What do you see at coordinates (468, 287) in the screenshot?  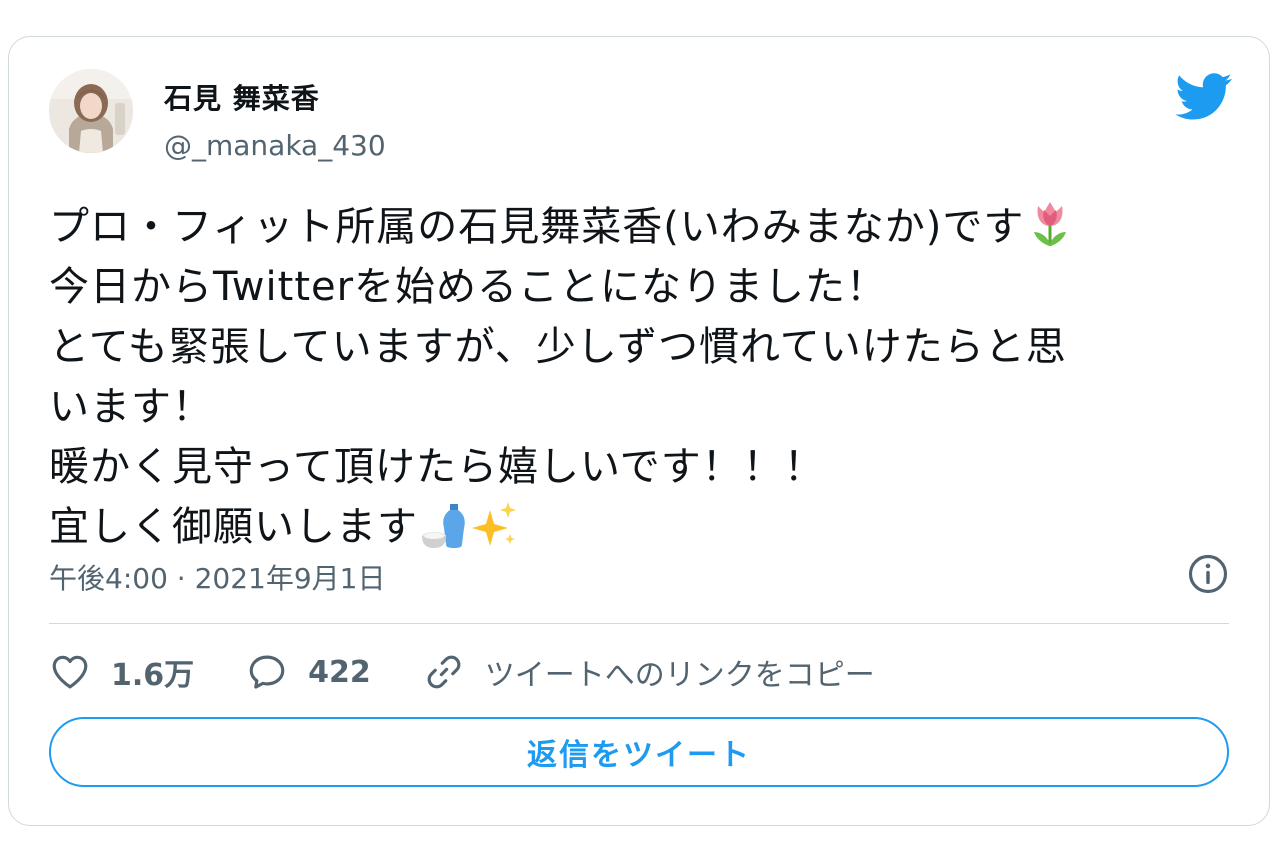 I see `tweet-line: 今日からTwitterを始めることになりました！` at bounding box center [468, 287].